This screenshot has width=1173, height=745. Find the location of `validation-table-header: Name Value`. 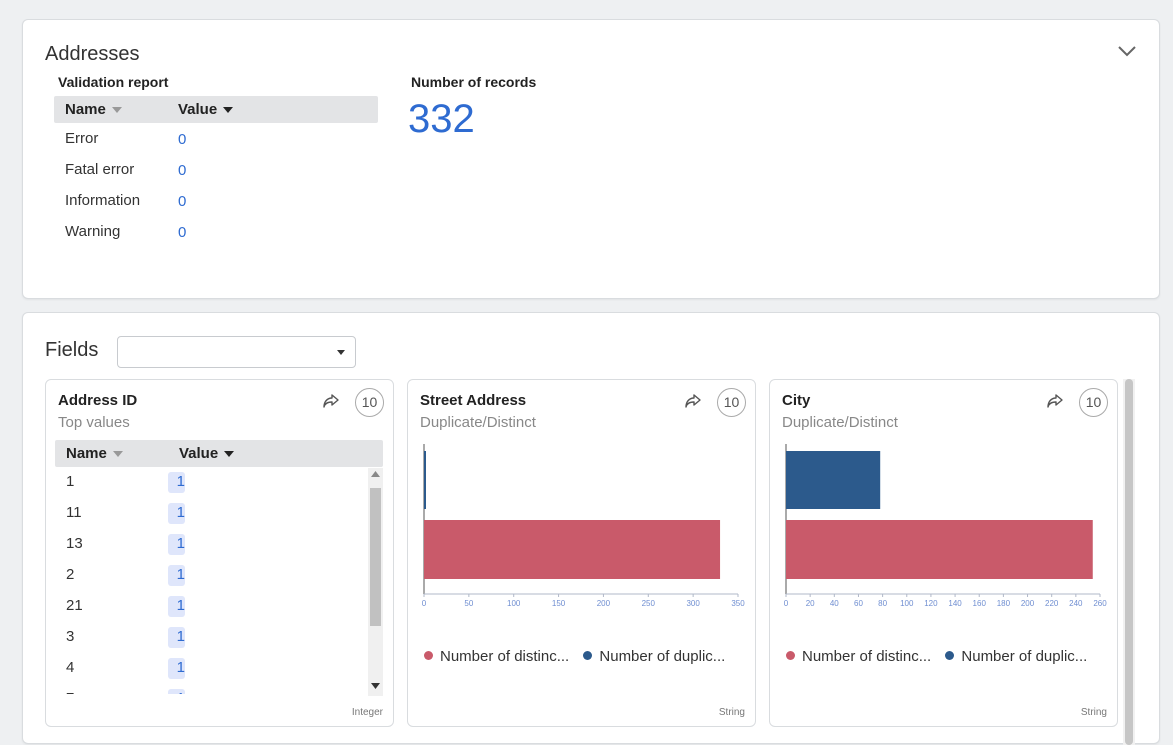

validation-table-header: Name Value is located at coordinates (216, 109).